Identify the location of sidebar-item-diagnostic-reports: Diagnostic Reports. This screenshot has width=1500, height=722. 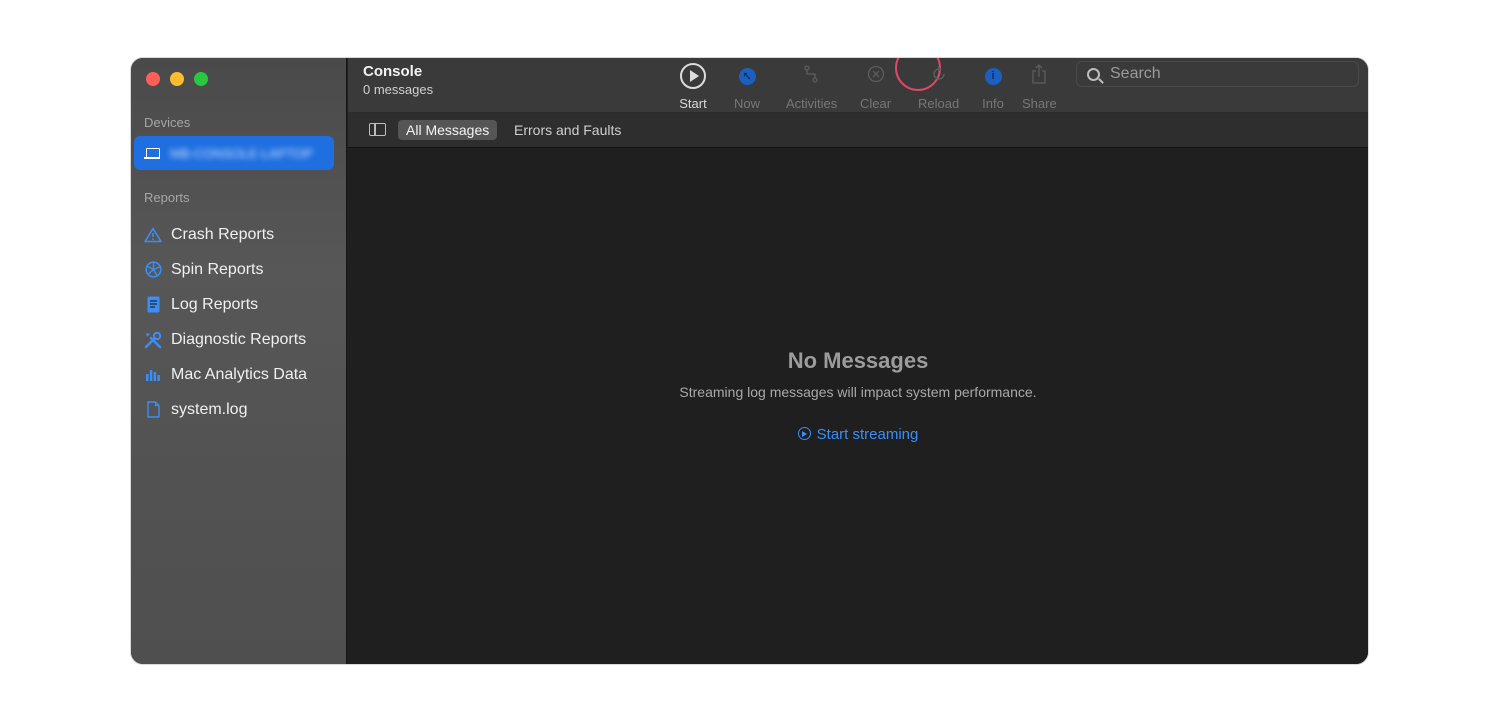
(225, 339).